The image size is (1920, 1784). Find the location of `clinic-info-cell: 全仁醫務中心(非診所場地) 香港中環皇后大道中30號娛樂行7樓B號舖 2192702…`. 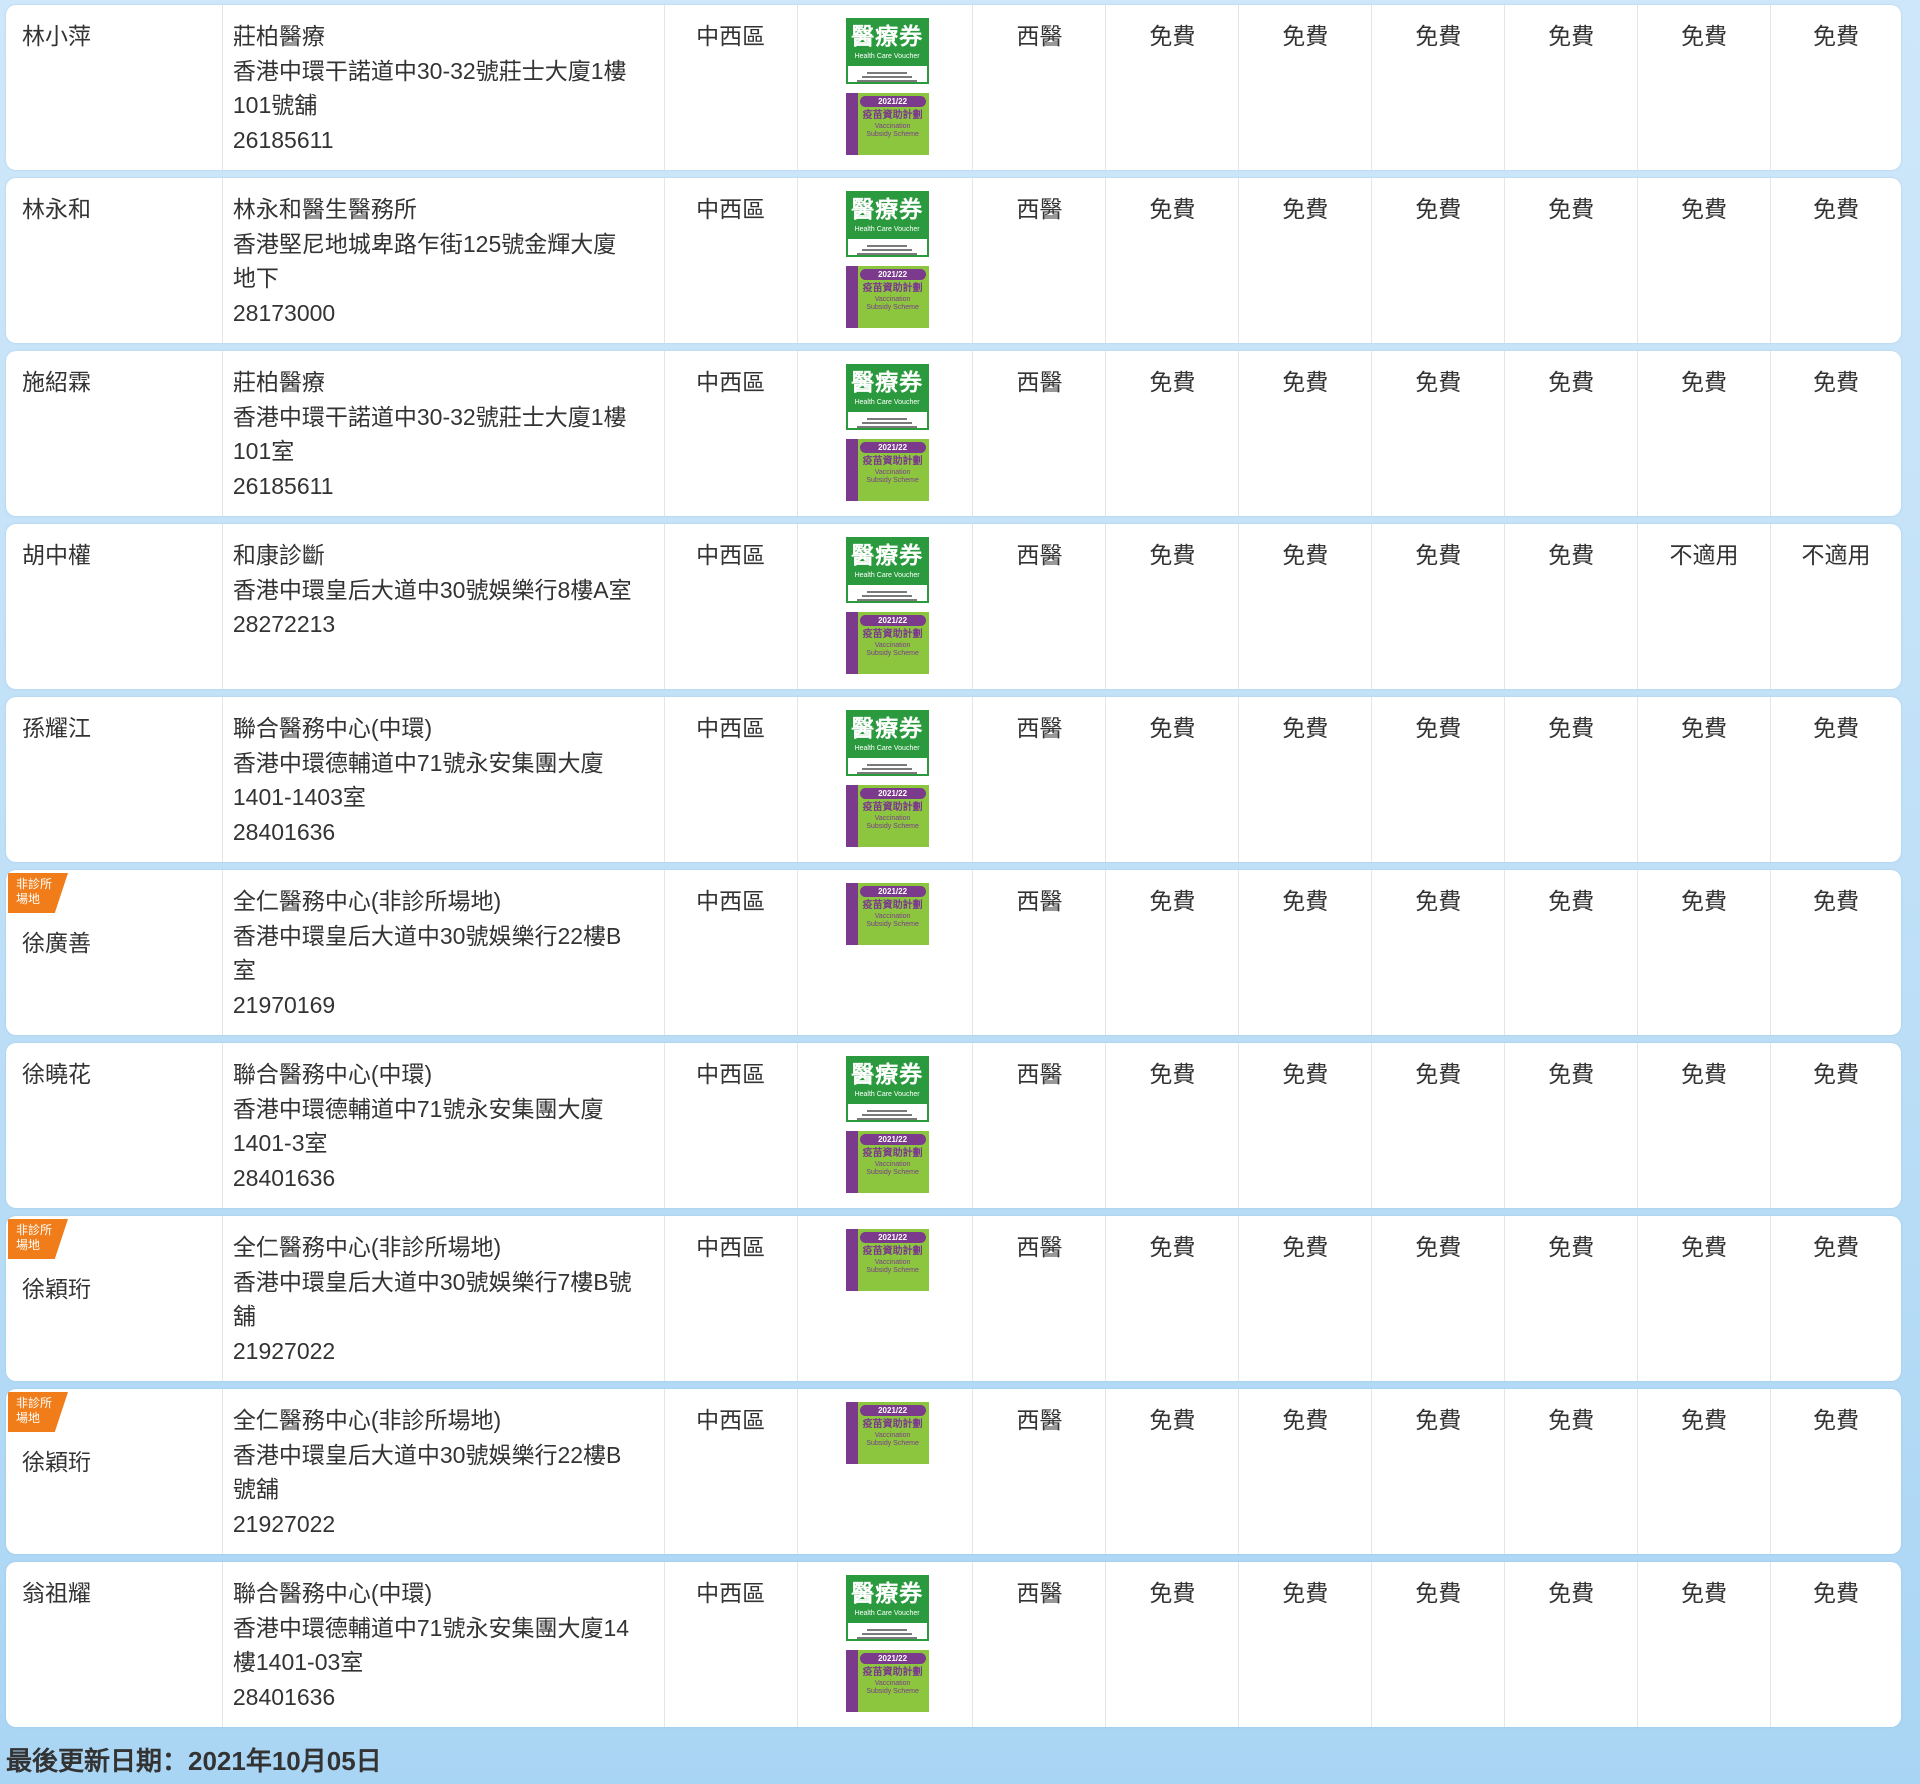

clinic-info-cell: 全仁醫務中心(非診所場地) 香港中環皇后大道中30號娛樂行7樓B號舖 2192702… is located at coordinates (444, 1298).